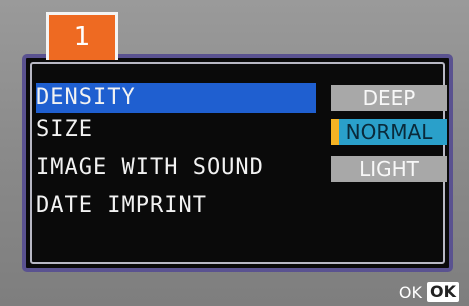 This screenshot has height=306, width=469. What do you see at coordinates (335, 132) in the screenshot?
I see `selection-marker-icon` at bounding box center [335, 132].